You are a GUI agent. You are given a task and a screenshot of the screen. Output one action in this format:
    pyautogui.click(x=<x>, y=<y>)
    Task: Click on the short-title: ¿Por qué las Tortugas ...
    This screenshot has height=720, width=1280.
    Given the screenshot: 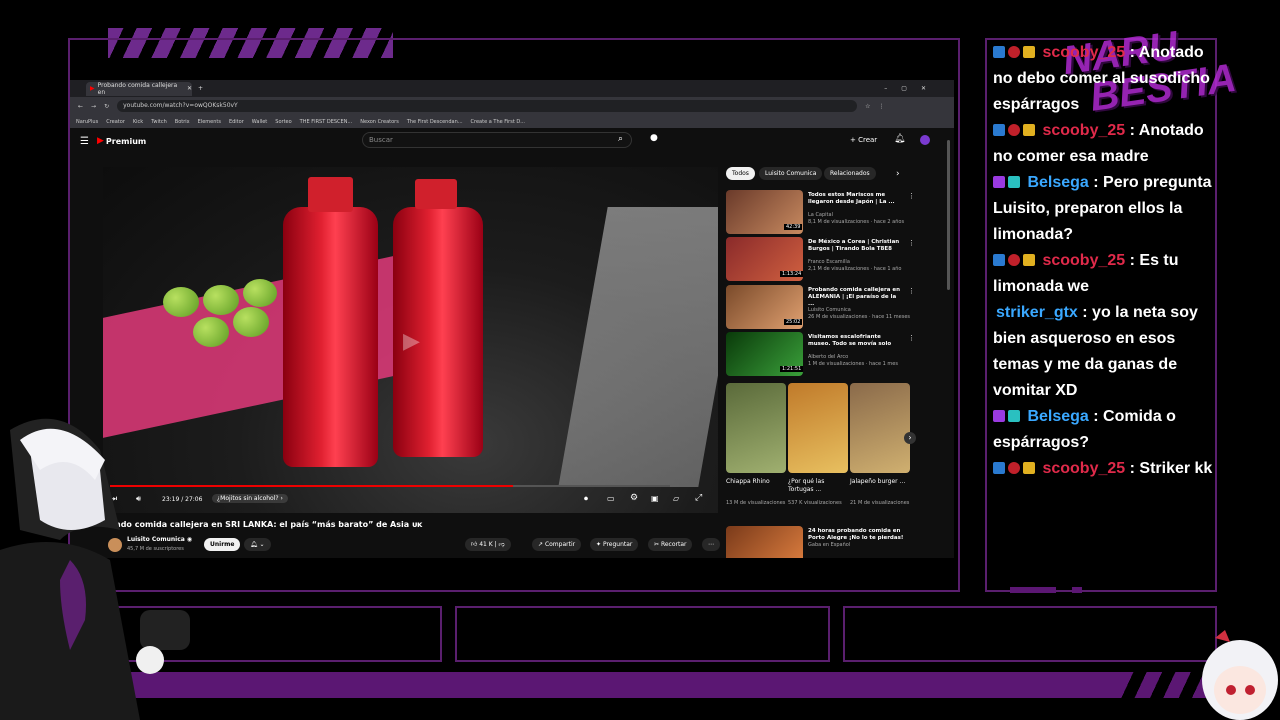 What is the action you would take?
    pyautogui.click(x=806, y=485)
    